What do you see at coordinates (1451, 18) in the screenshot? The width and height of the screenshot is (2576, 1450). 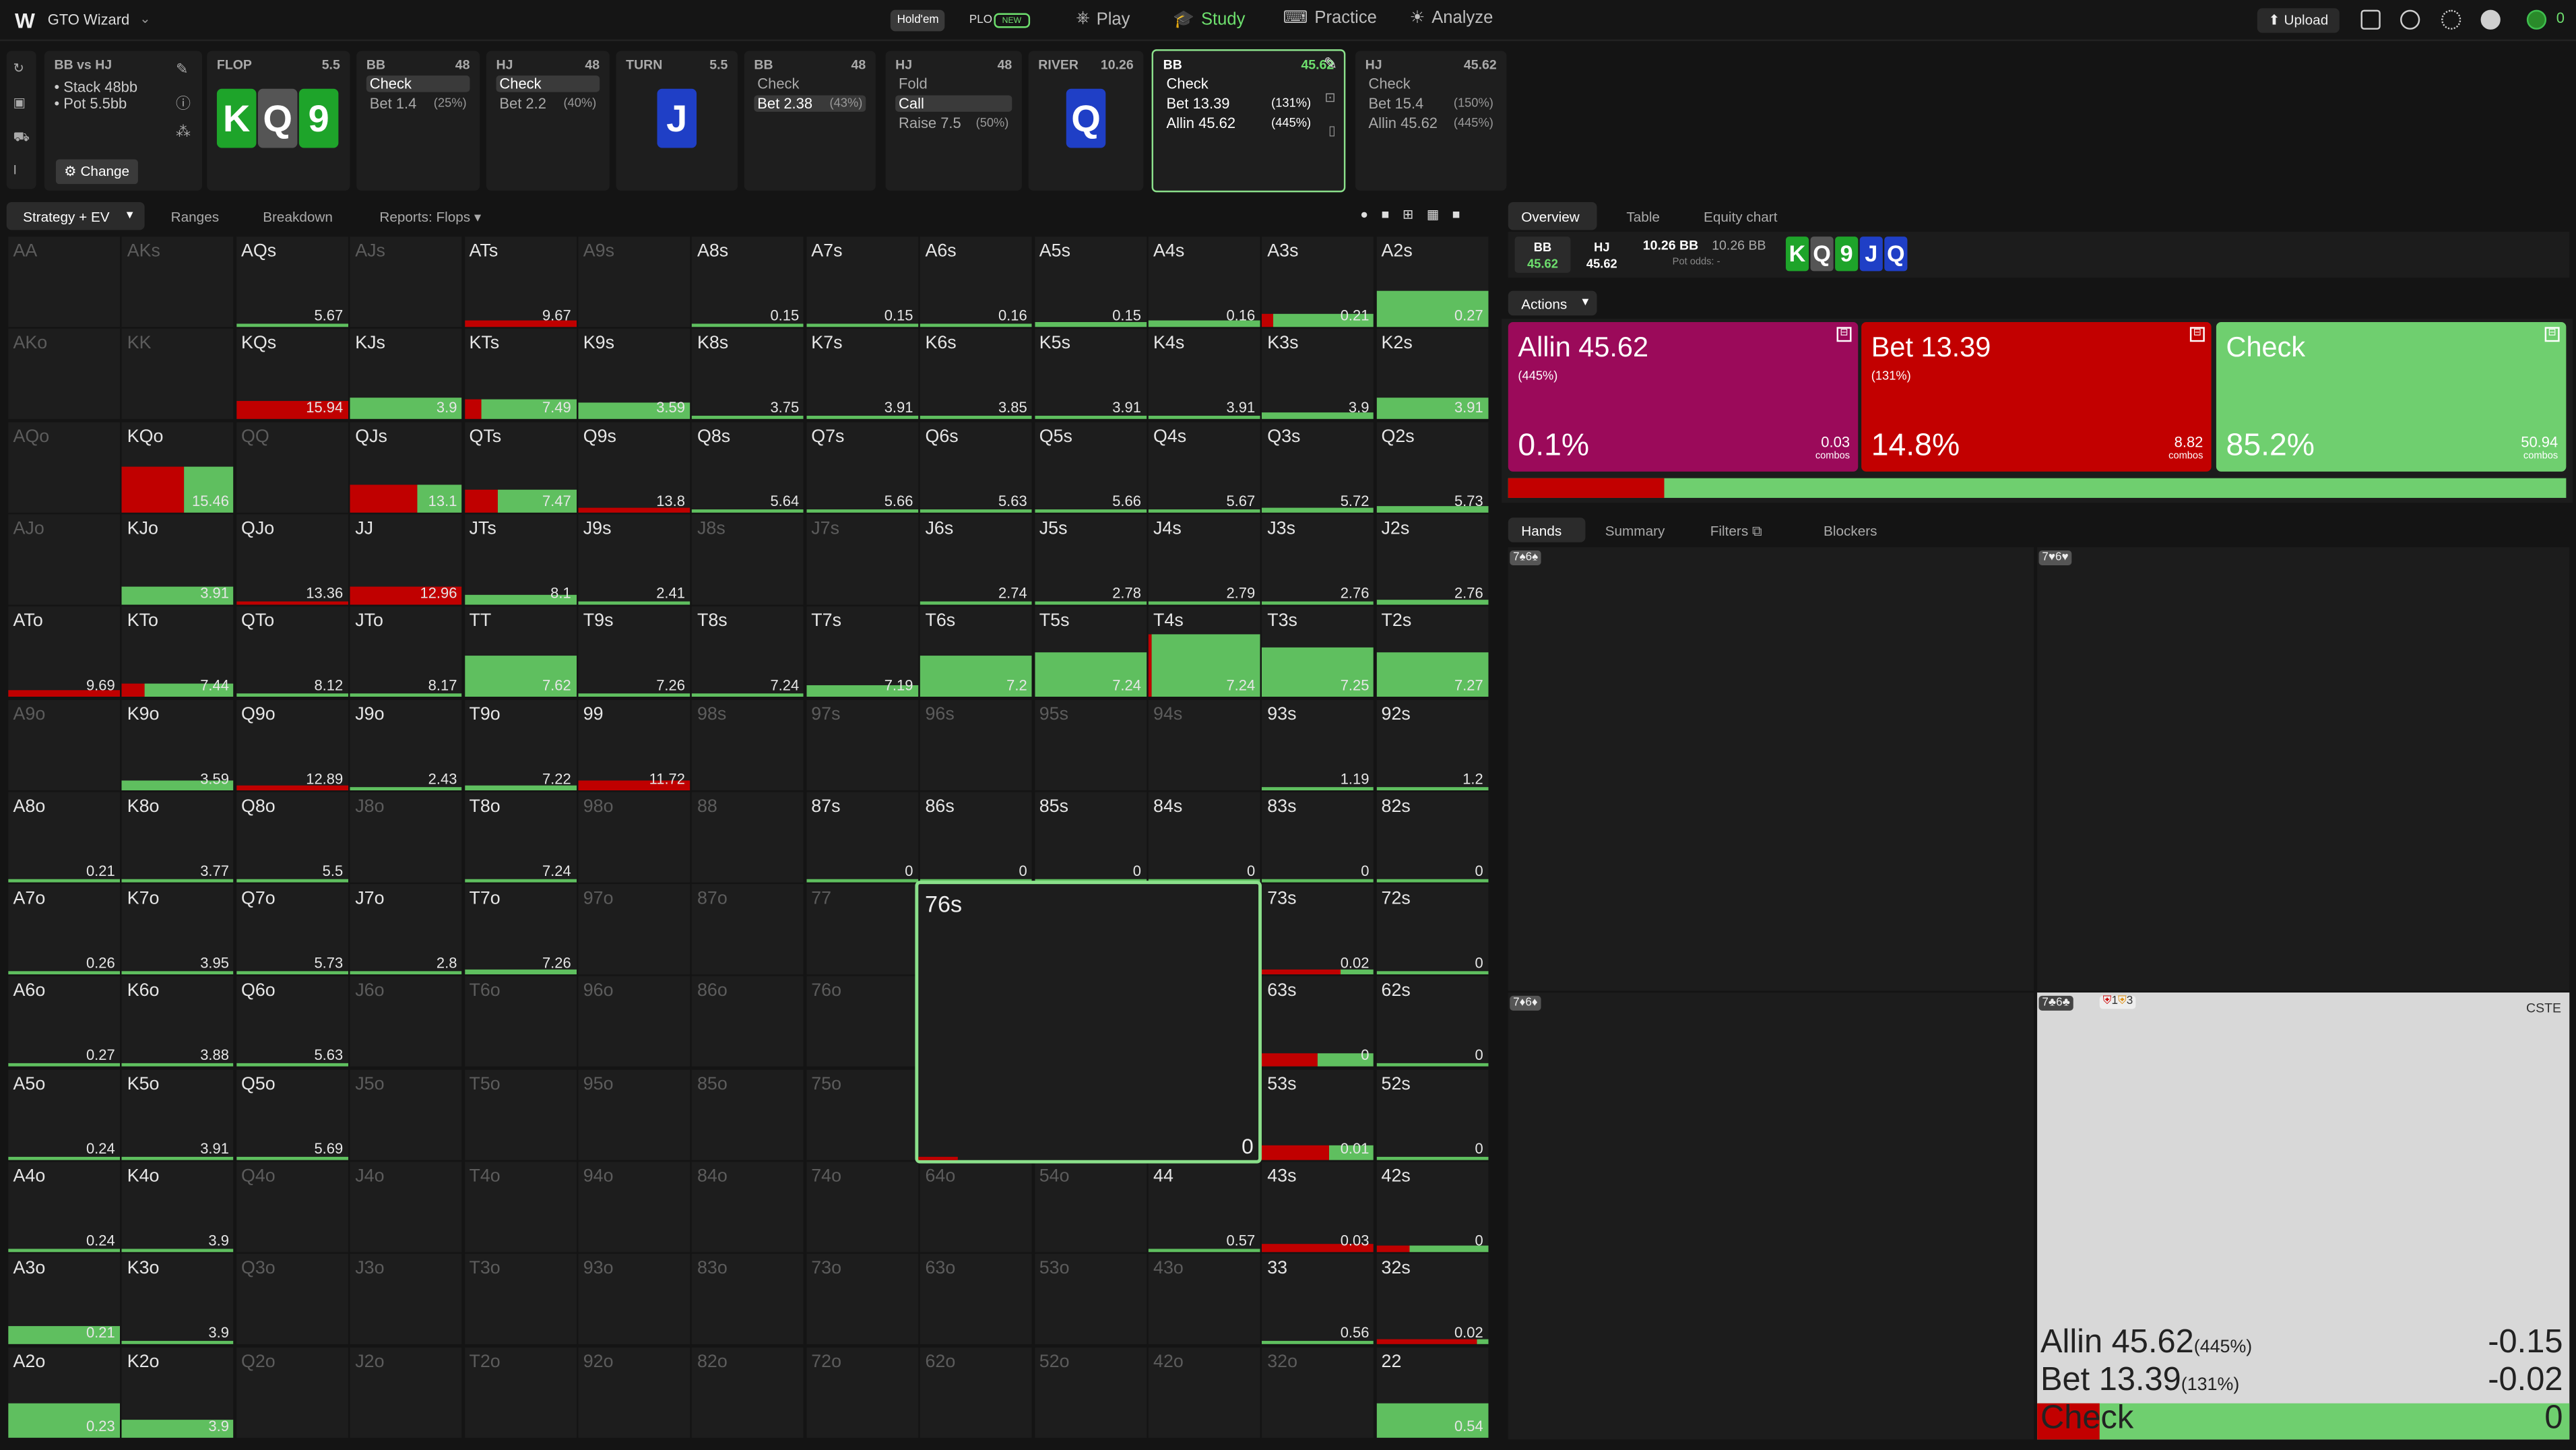 I see `nav-analyze: ☀ Analyze` at bounding box center [1451, 18].